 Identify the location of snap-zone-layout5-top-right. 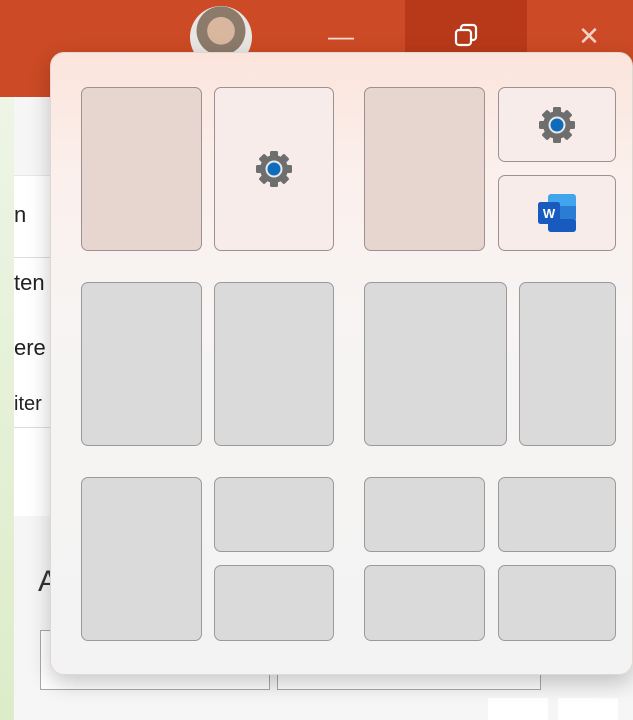
(274, 514).